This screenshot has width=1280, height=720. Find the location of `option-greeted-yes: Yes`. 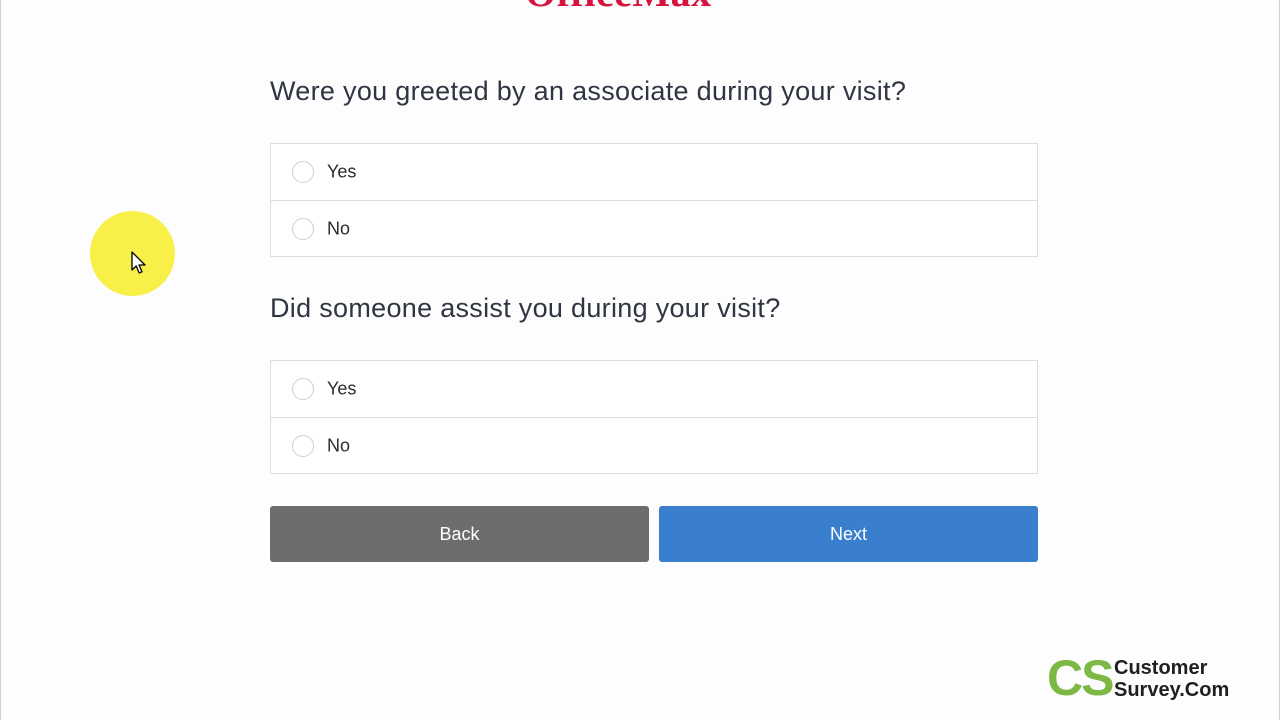

option-greeted-yes: Yes is located at coordinates (654, 172).